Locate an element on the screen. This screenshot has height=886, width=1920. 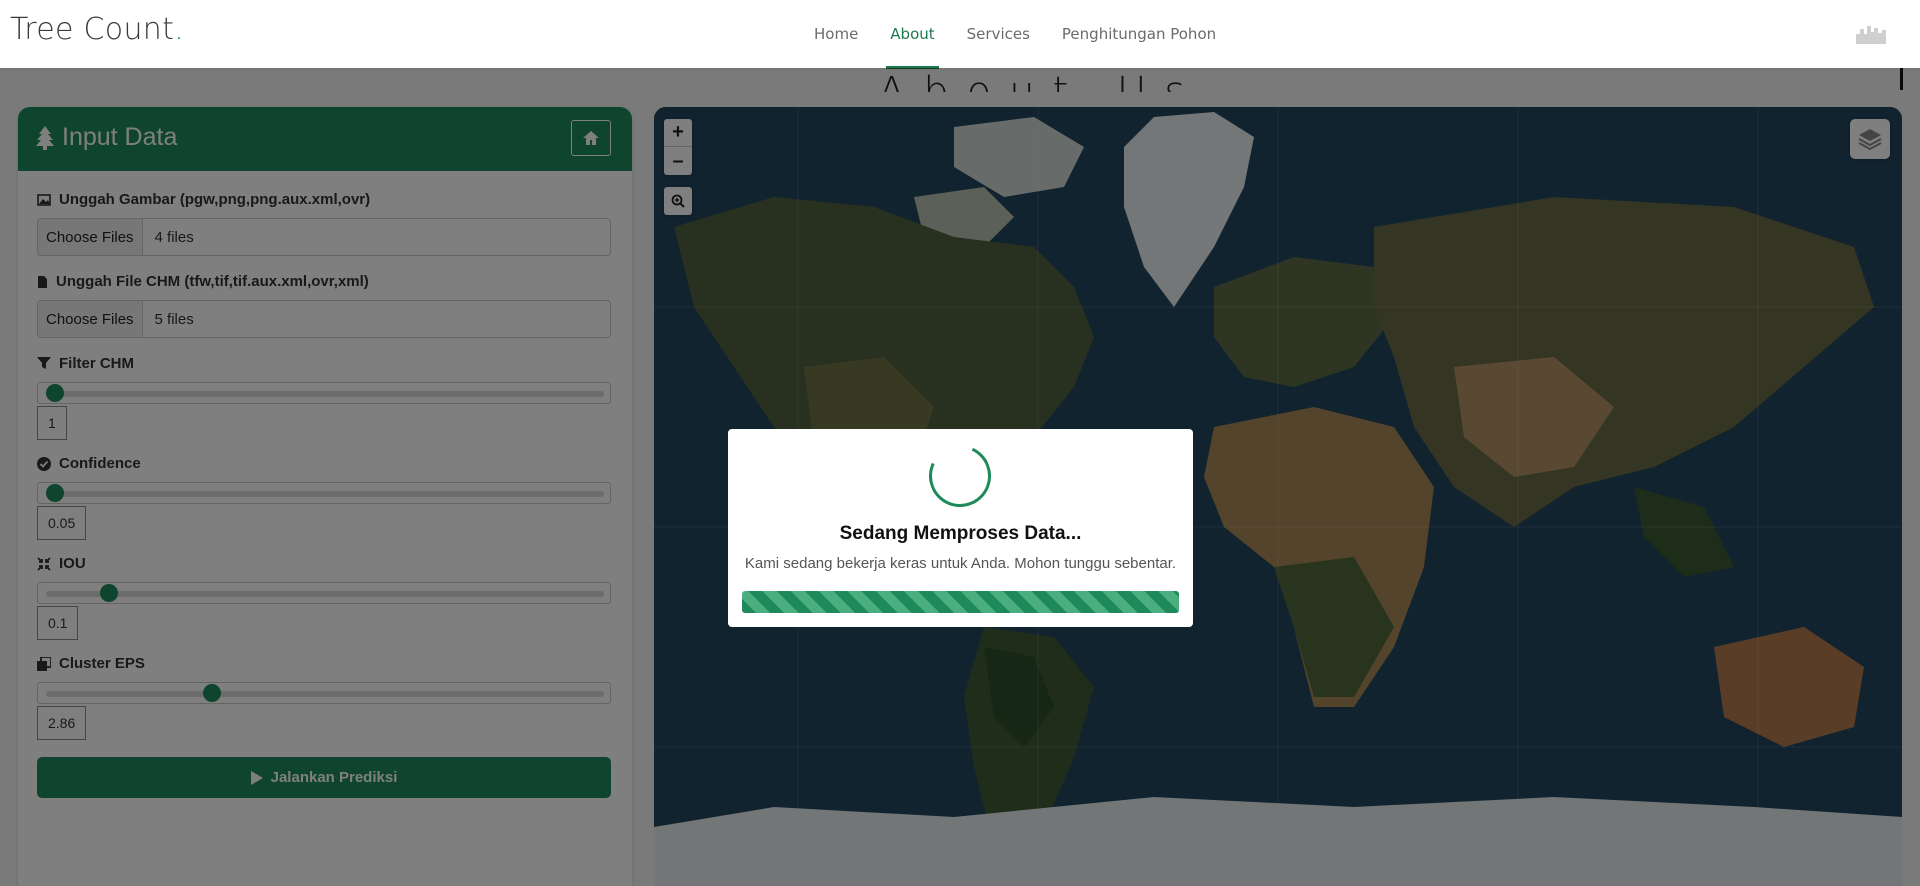
modal-backdrop-top is located at coordinates (960, 79).